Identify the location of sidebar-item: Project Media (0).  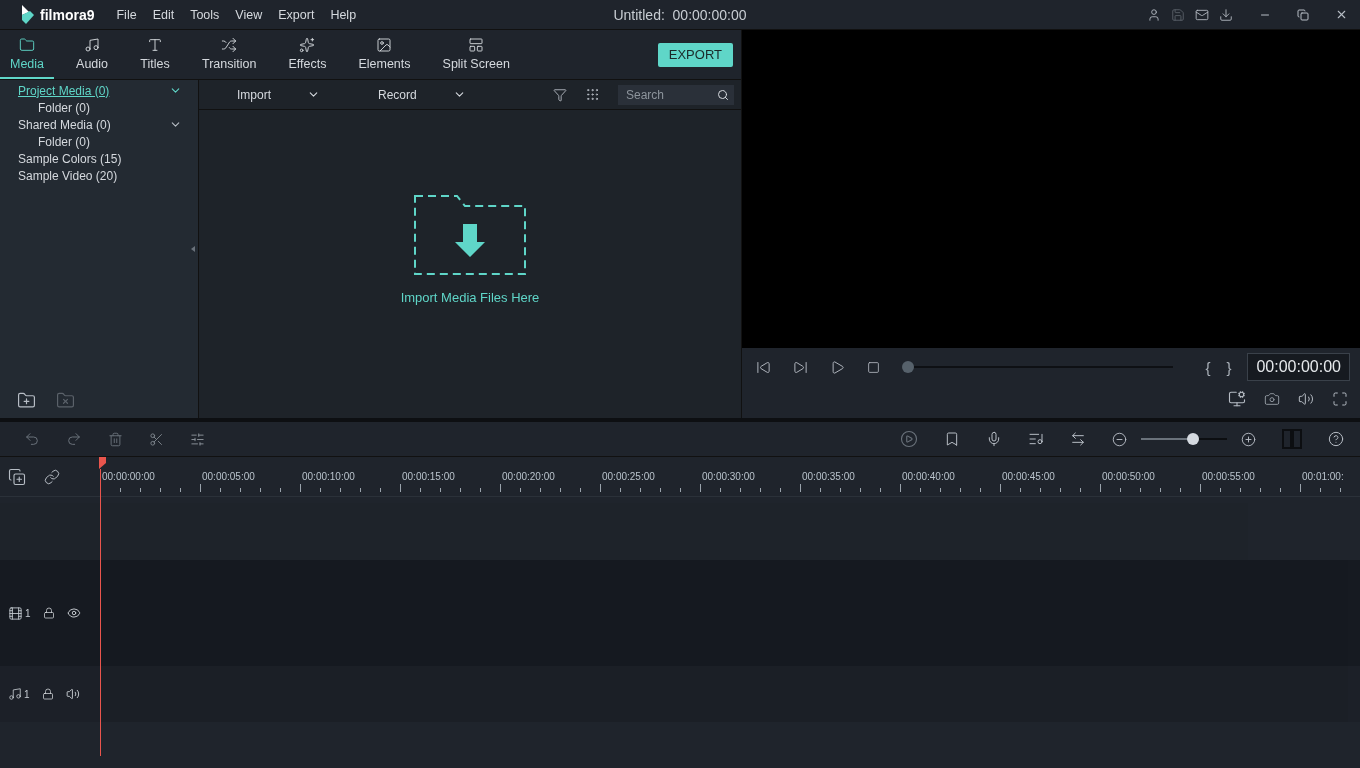
(64, 90).